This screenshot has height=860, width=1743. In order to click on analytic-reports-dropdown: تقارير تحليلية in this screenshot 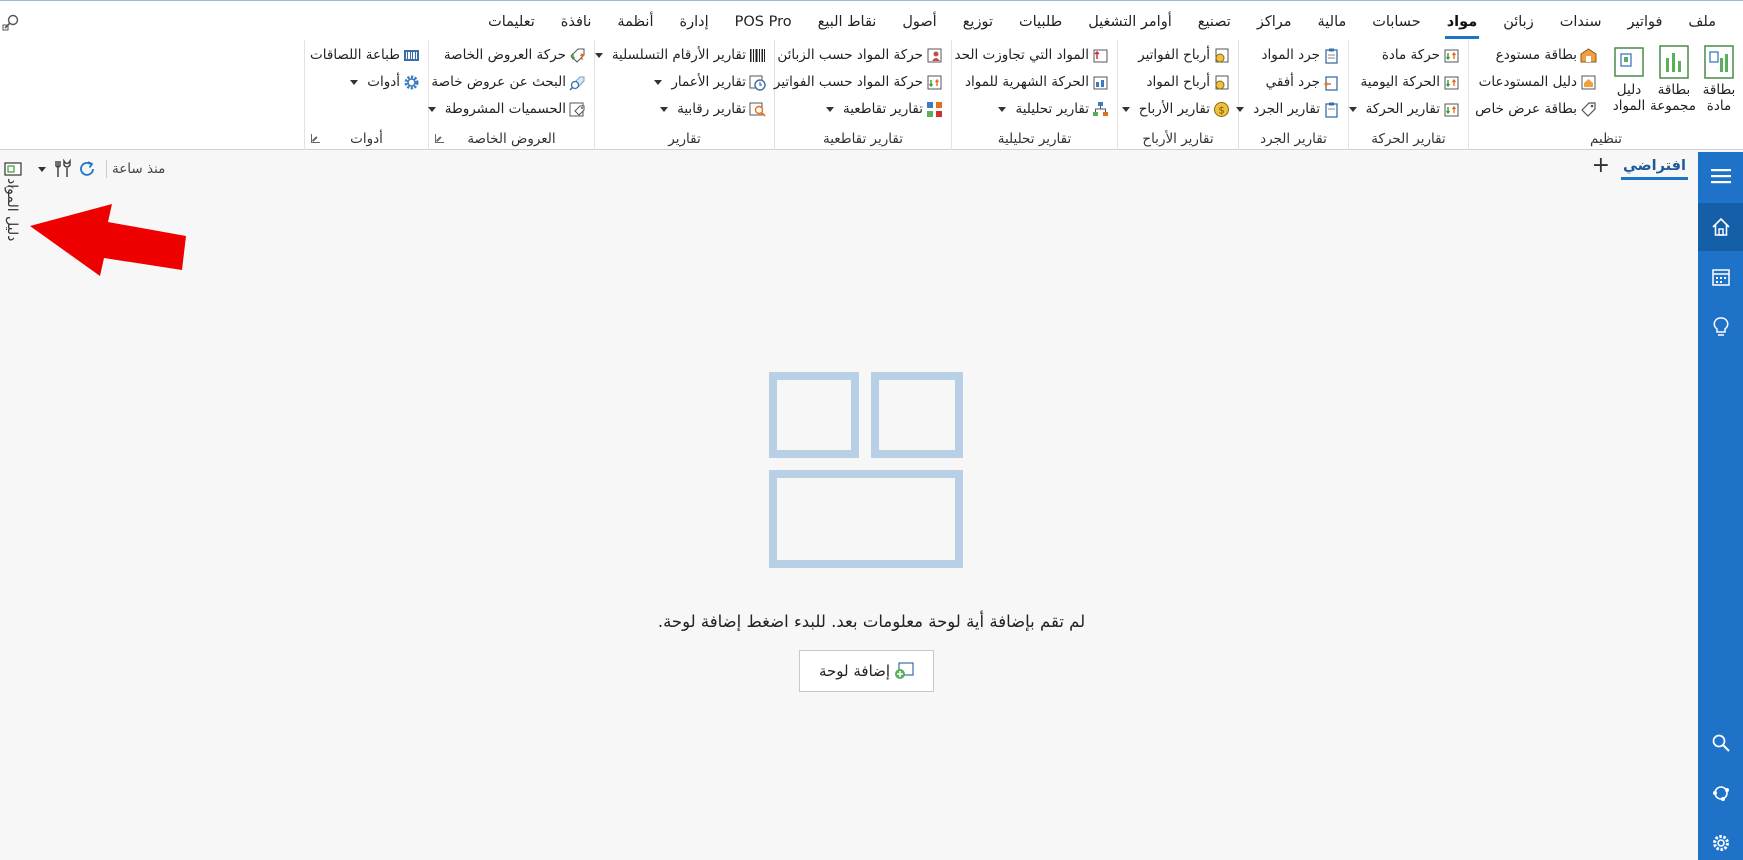, I will do `click(1053, 109)`.